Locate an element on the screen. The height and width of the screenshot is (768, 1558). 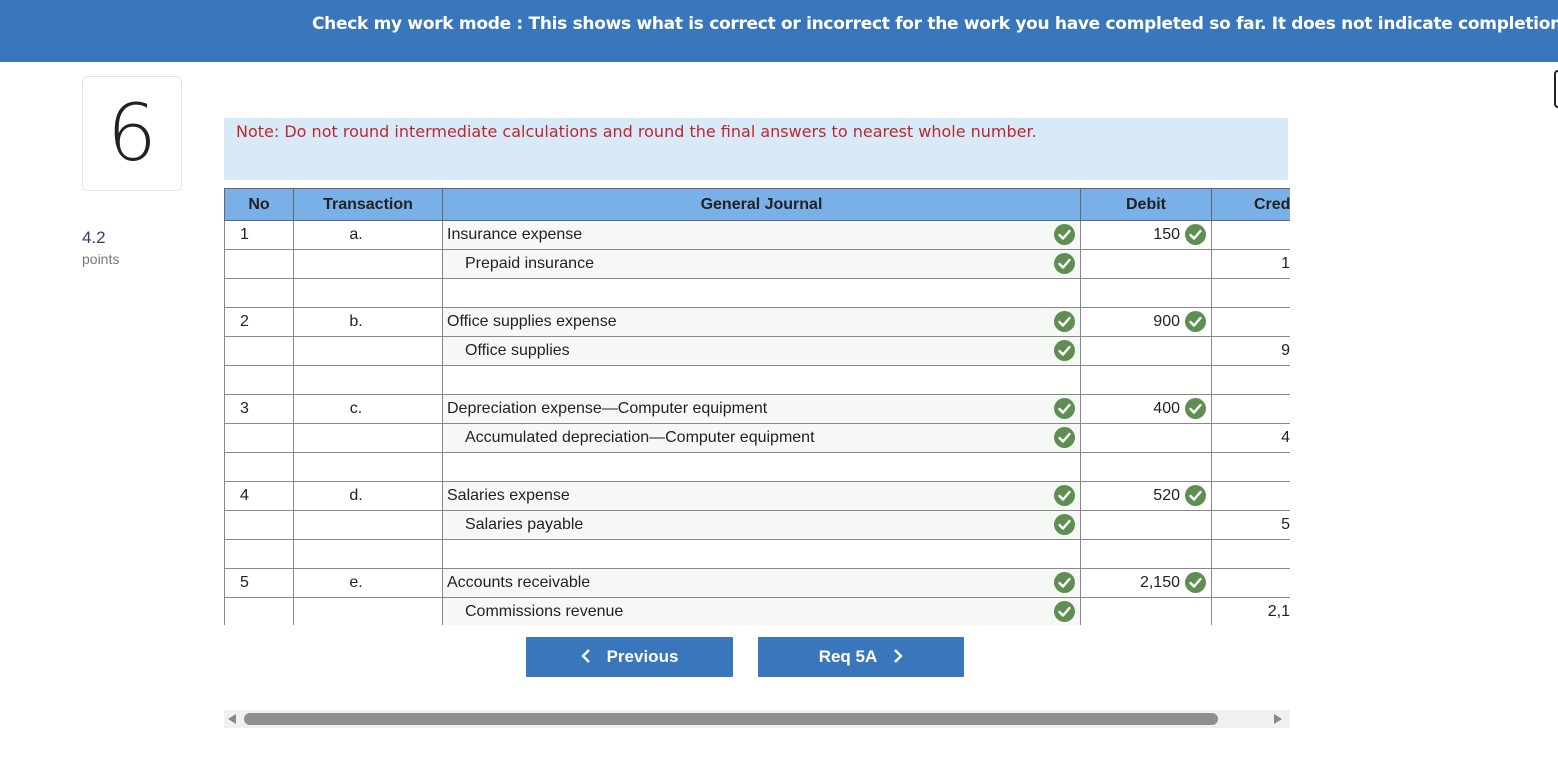
account-cell: Salaries expense is located at coordinates (761, 496).